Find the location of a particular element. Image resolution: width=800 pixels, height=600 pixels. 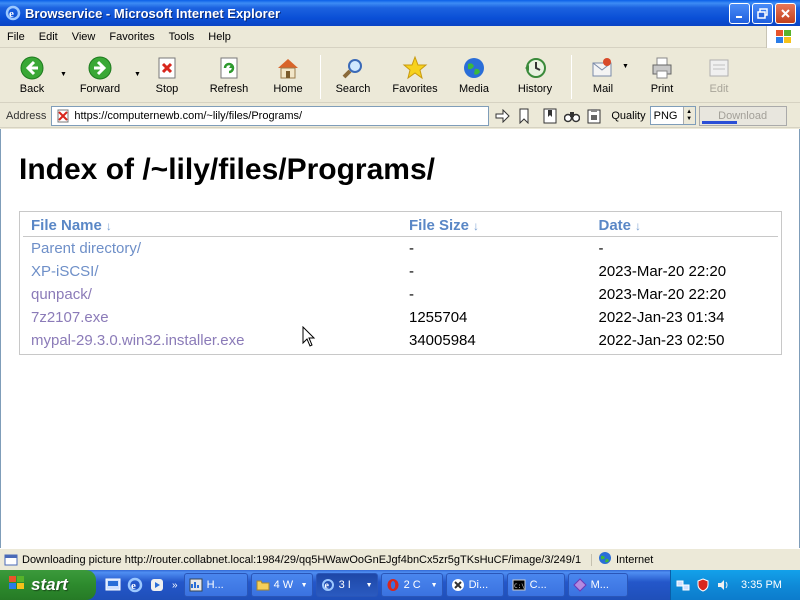

mail-dropdown-icon: ▼ is located at coordinates (625, 66).